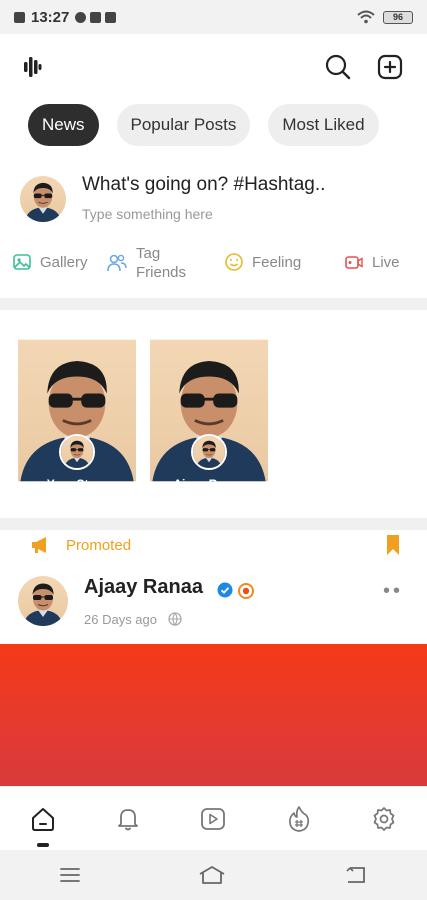  I want to click on post-author-name: Ajaay Ranaa, so click(143, 587).